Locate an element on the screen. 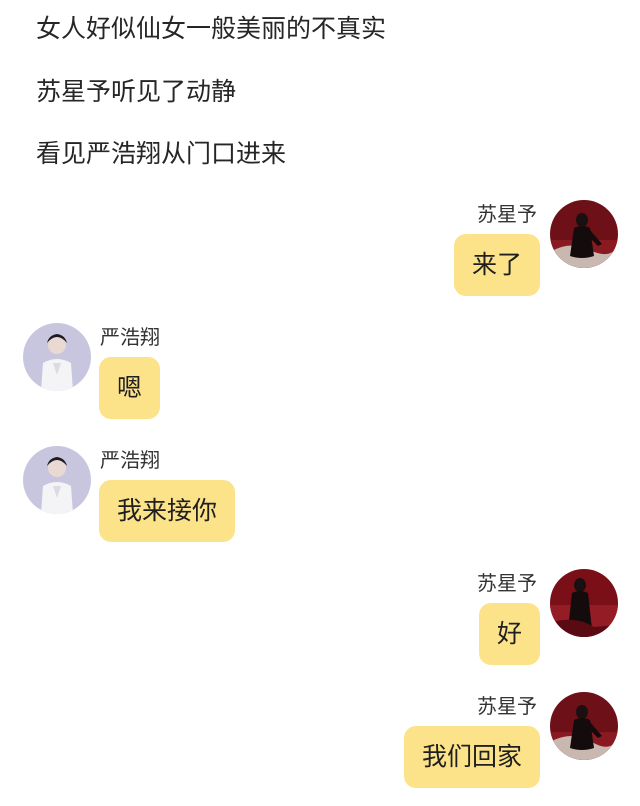 The width and height of the screenshot is (640, 806). message-bubble: 来了 is located at coordinates (496, 265).